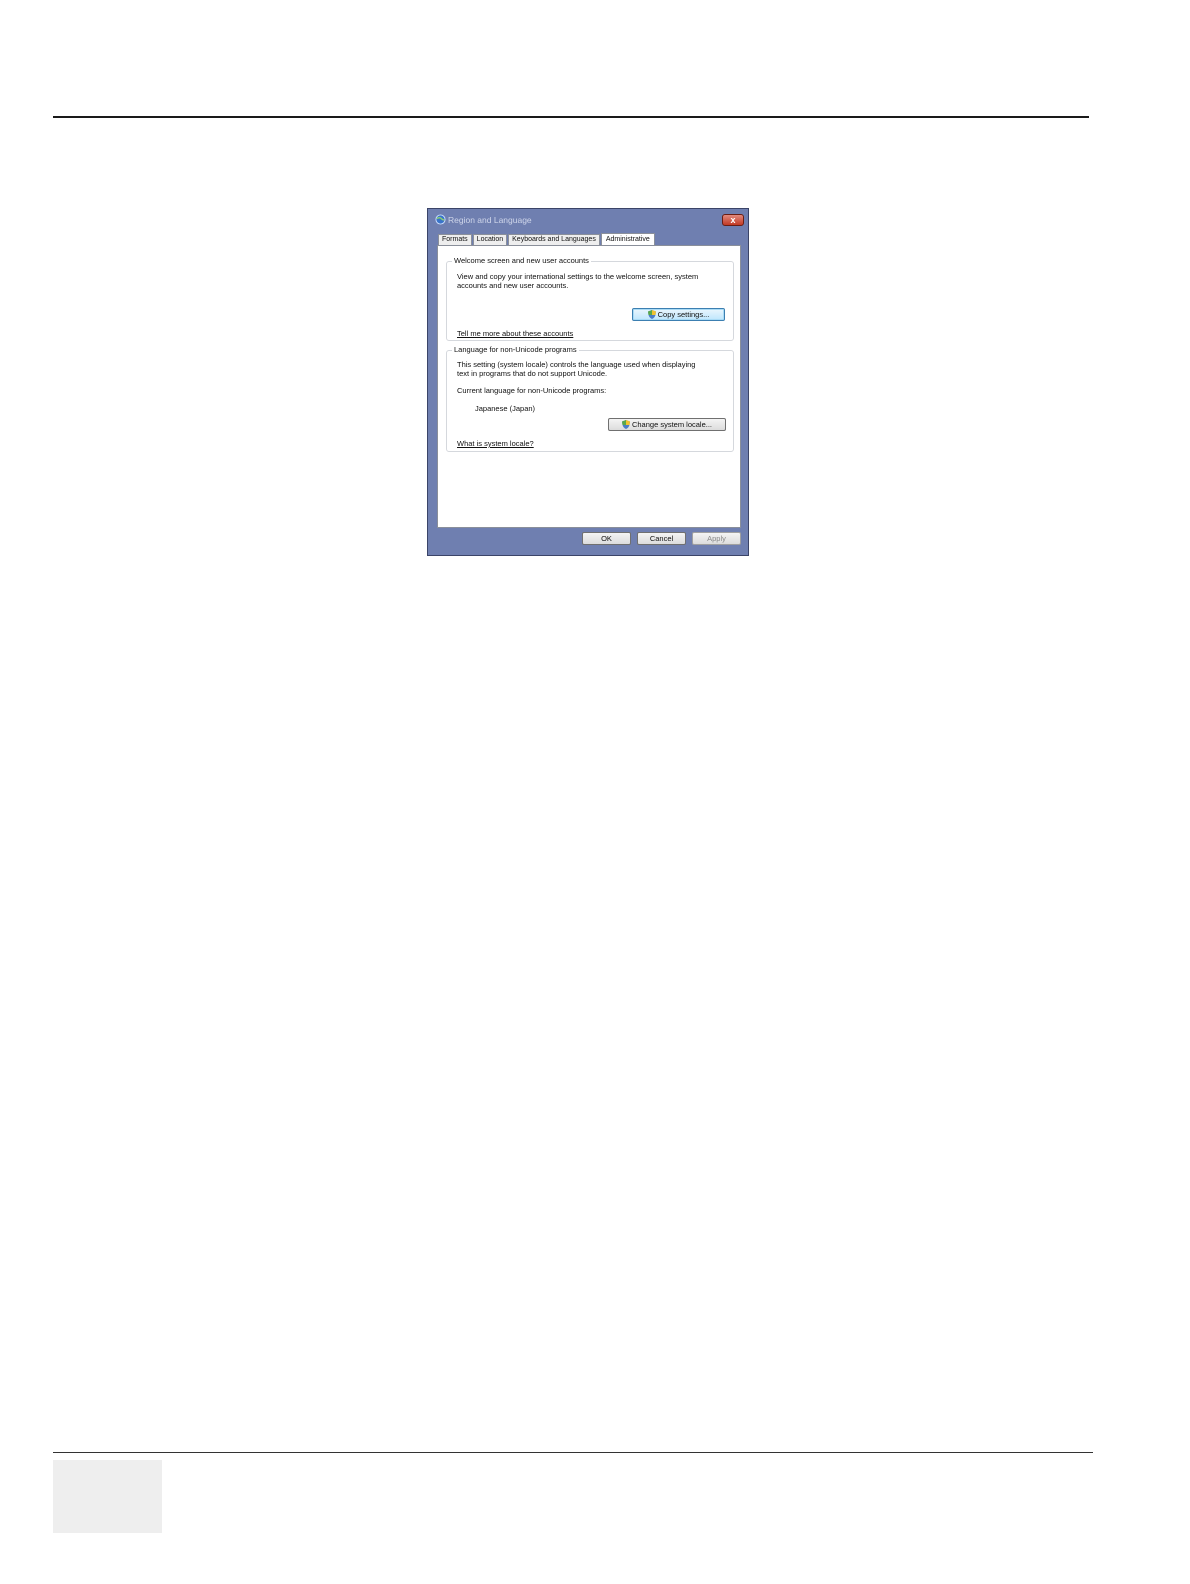  What do you see at coordinates (490, 220) in the screenshot?
I see `window-title: Region and Language` at bounding box center [490, 220].